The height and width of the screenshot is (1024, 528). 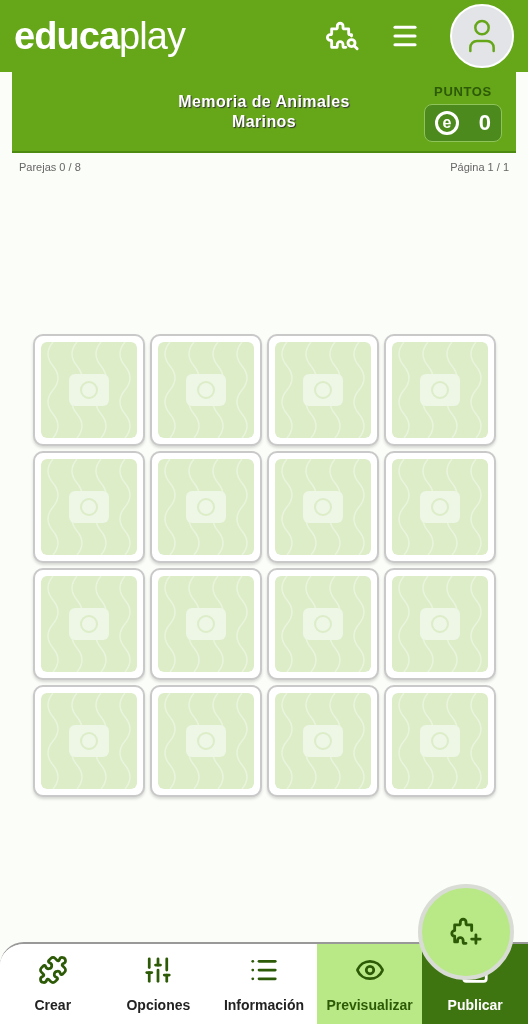 I want to click on nav-tab: Previsualizar, so click(x=369, y=984).